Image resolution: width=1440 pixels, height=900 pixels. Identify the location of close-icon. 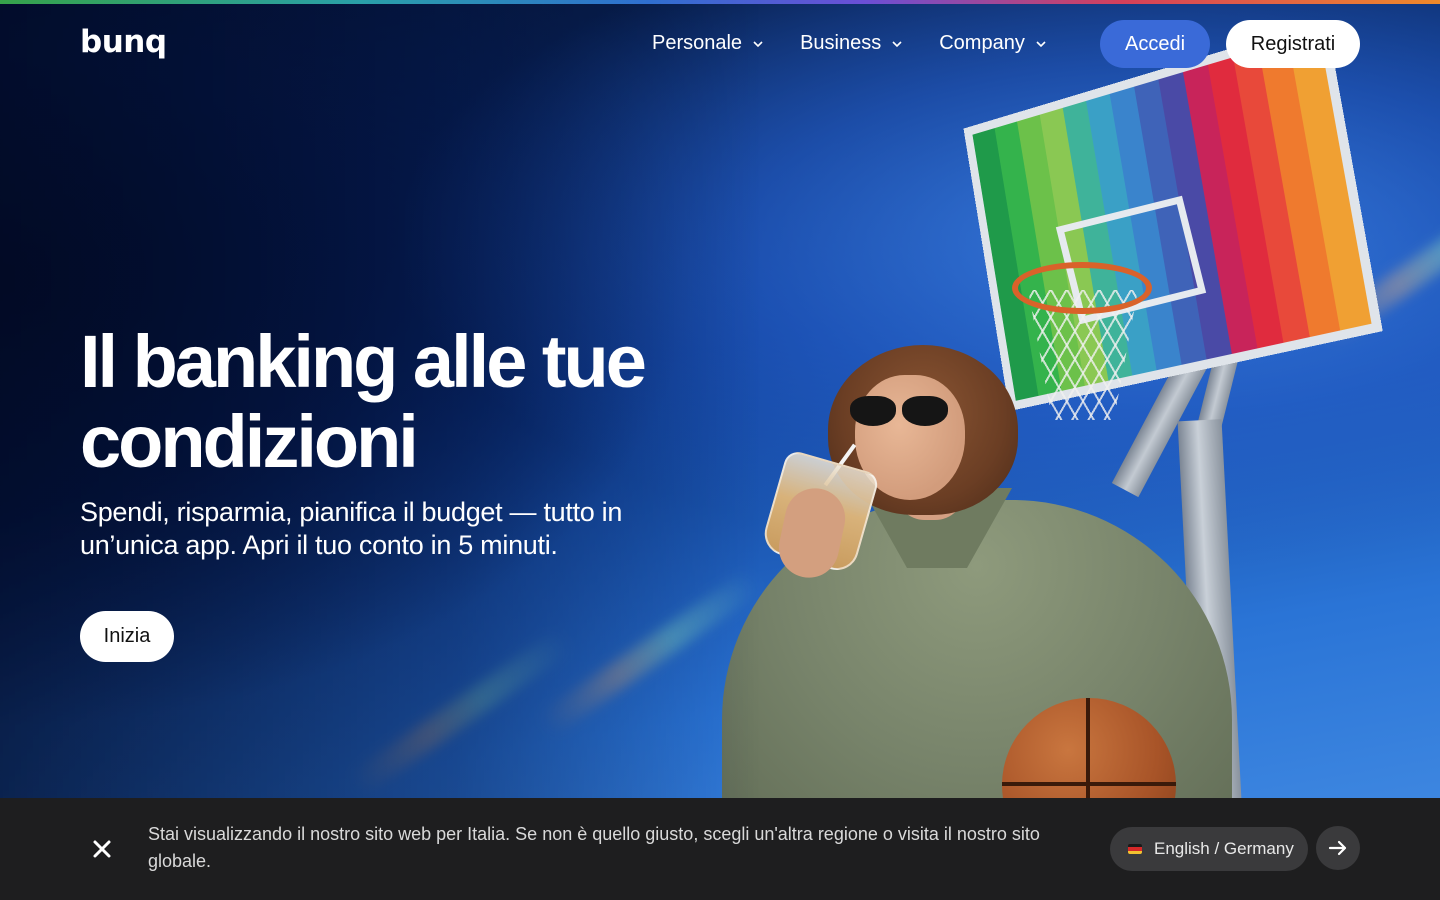
(102, 849).